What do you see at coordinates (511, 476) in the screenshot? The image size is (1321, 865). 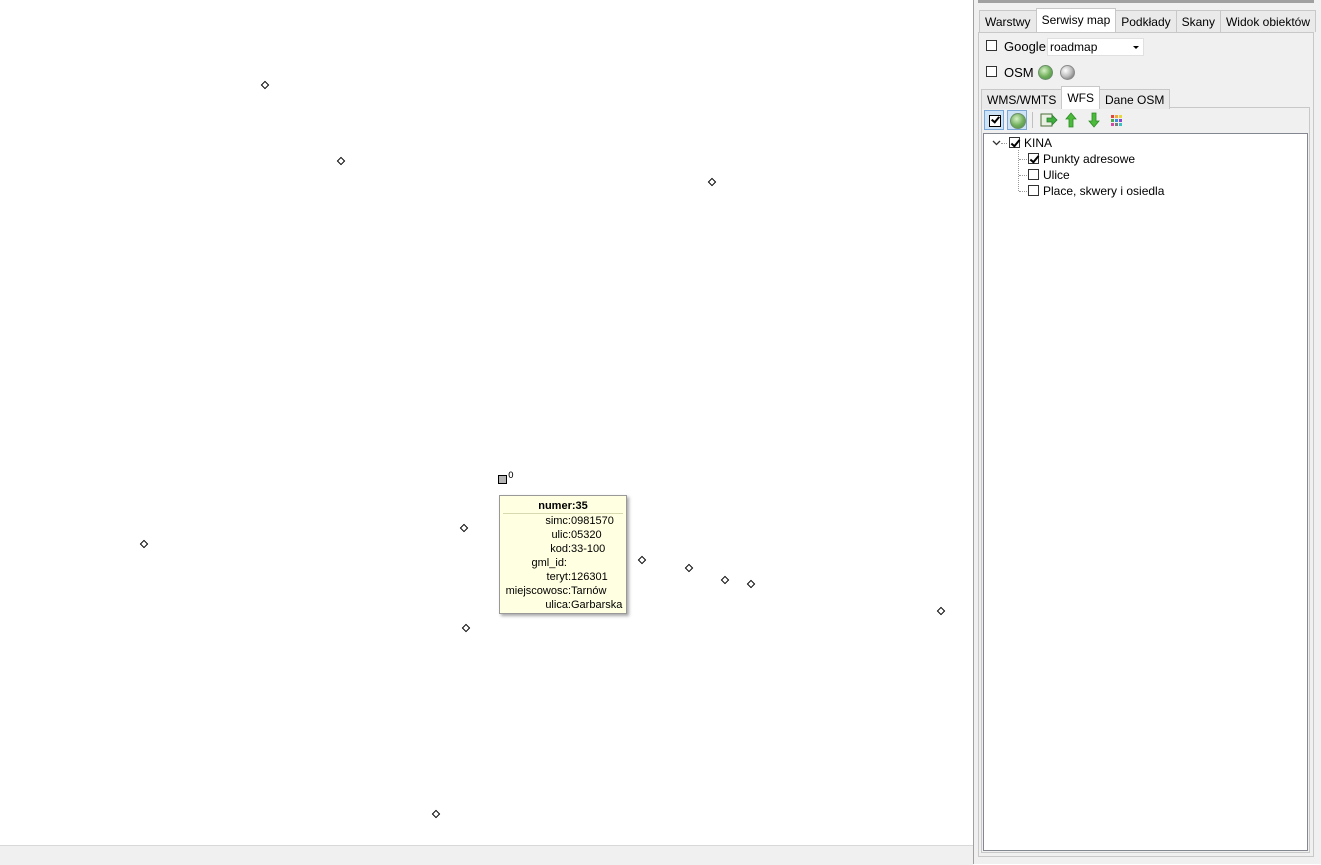 I see `selected-feature-label: 0` at bounding box center [511, 476].